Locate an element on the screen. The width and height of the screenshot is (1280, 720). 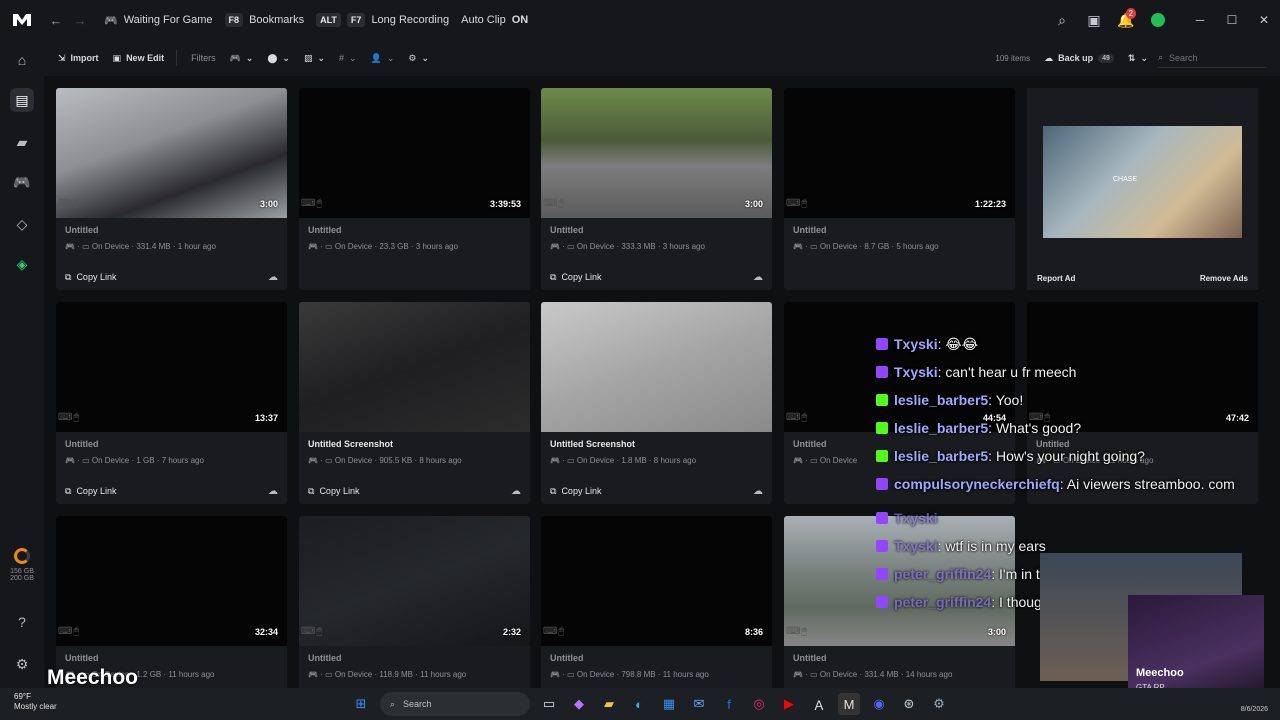
youtube-icon: ▶ is located at coordinates (789, 704).